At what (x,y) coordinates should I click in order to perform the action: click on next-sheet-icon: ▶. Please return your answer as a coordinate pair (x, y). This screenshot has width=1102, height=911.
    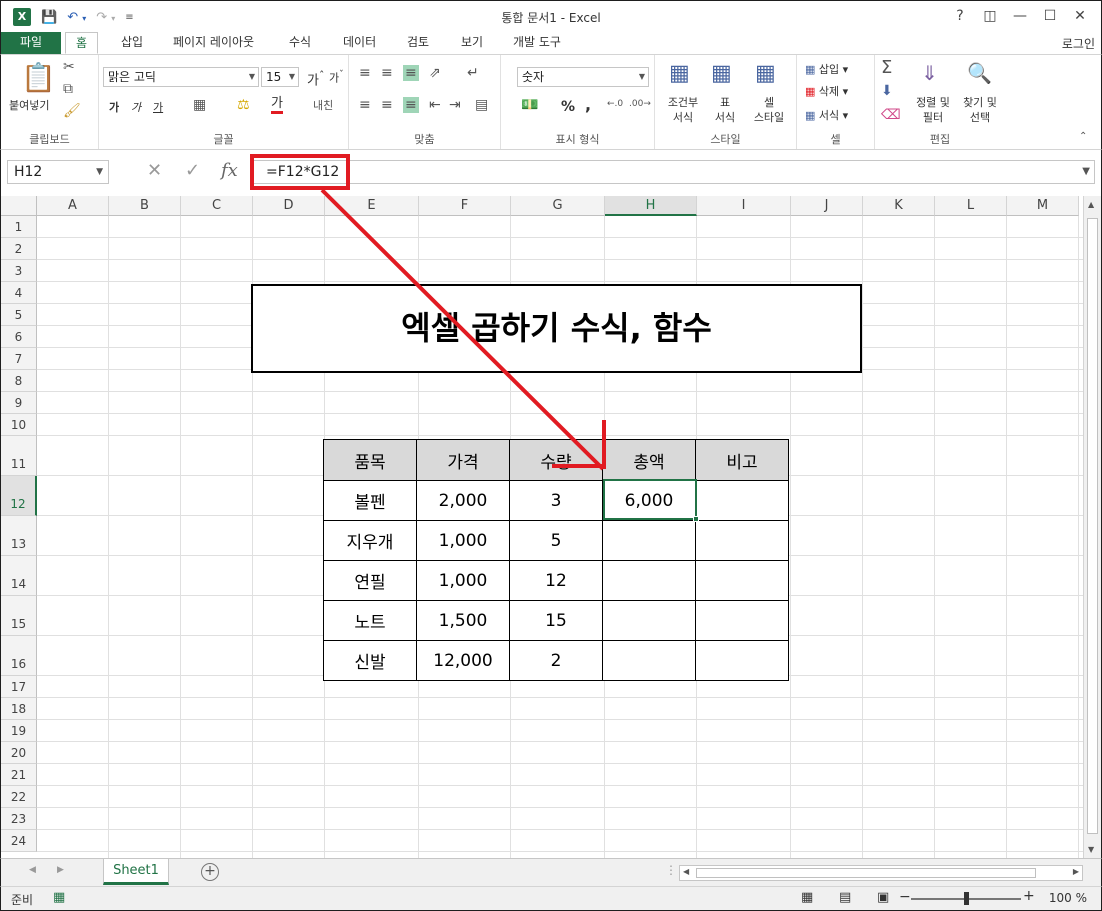
    Looking at the image, I should click on (60, 870).